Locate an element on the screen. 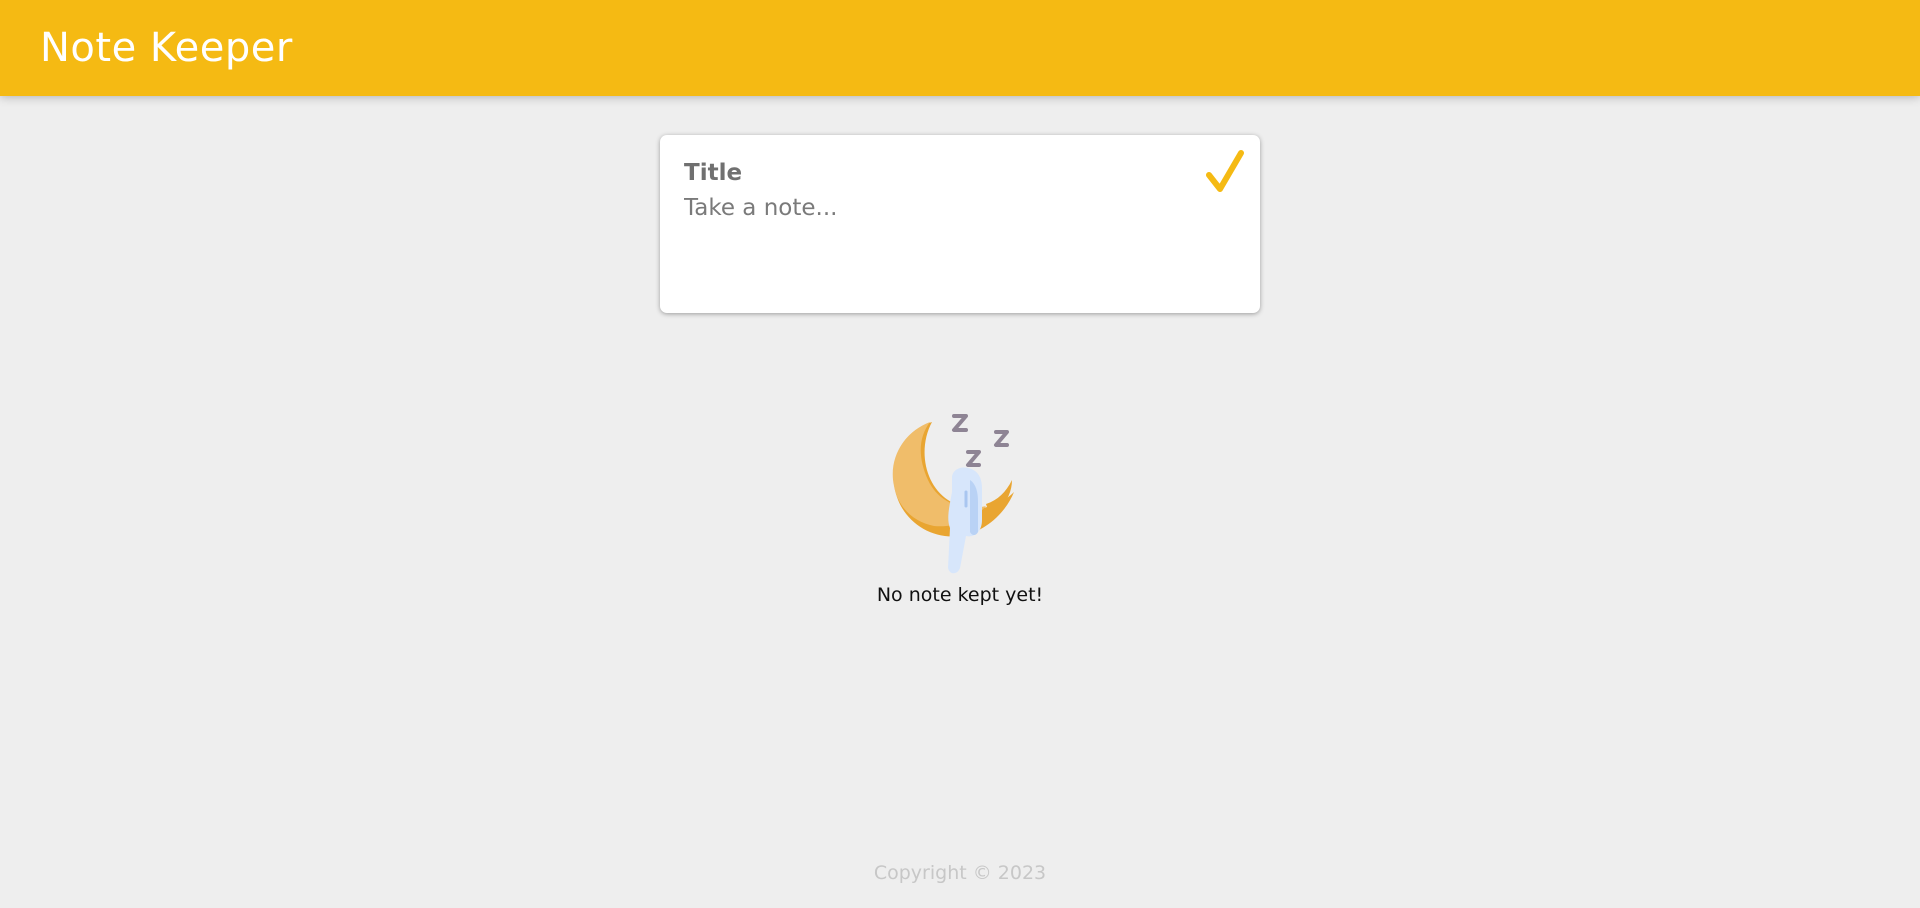  create-note-form is located at coordinates (960, 224).